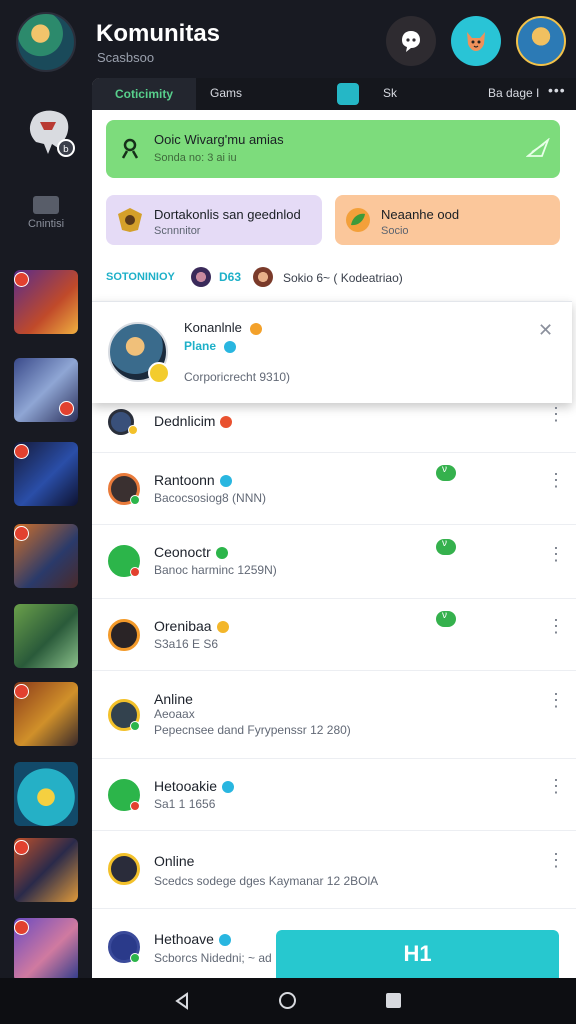 Image resolution: width=576 pixels, height=1024 pixels. Describe the element at coordinates (182, 1001) in the screenshot. I see `back-icon` at that location.